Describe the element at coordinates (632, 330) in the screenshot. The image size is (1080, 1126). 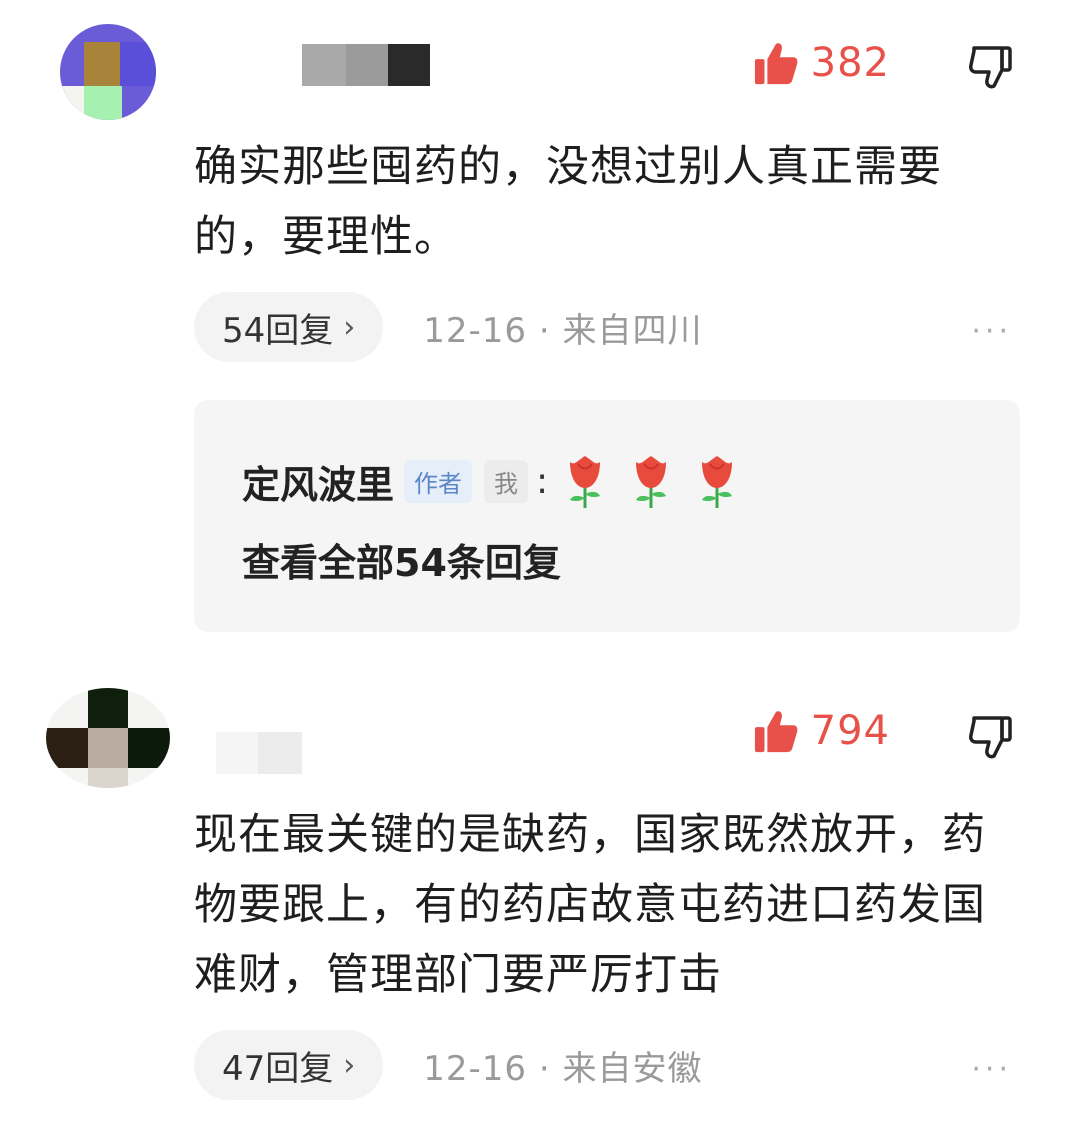
I see `comment-location: 来自四川` at that location.